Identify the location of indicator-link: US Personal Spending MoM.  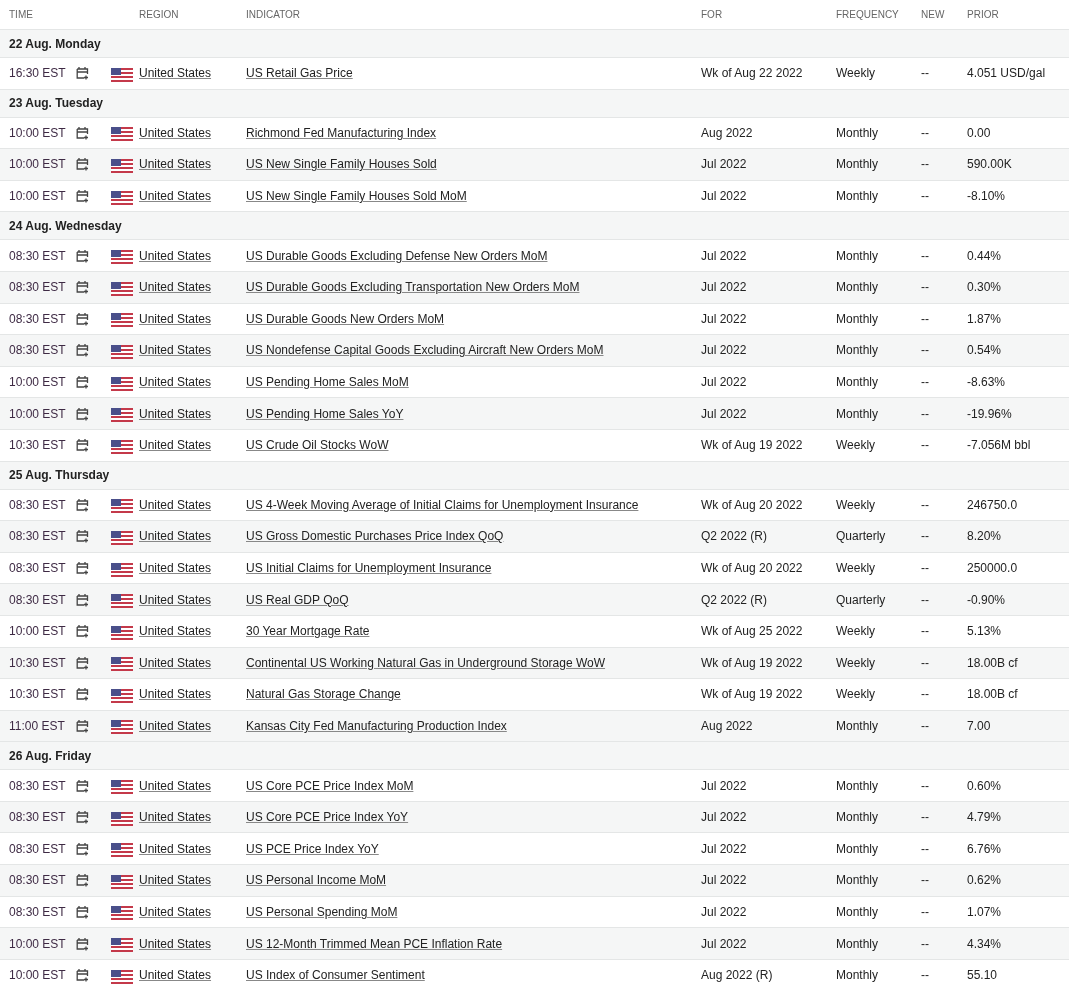
(322, 911).